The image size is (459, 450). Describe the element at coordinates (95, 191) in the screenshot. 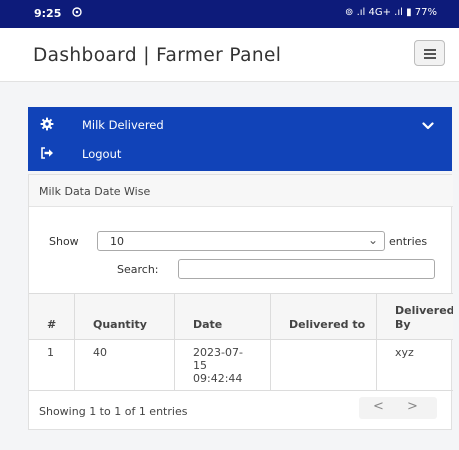

I see `card-title: Milk Data Date Wise` at that location.